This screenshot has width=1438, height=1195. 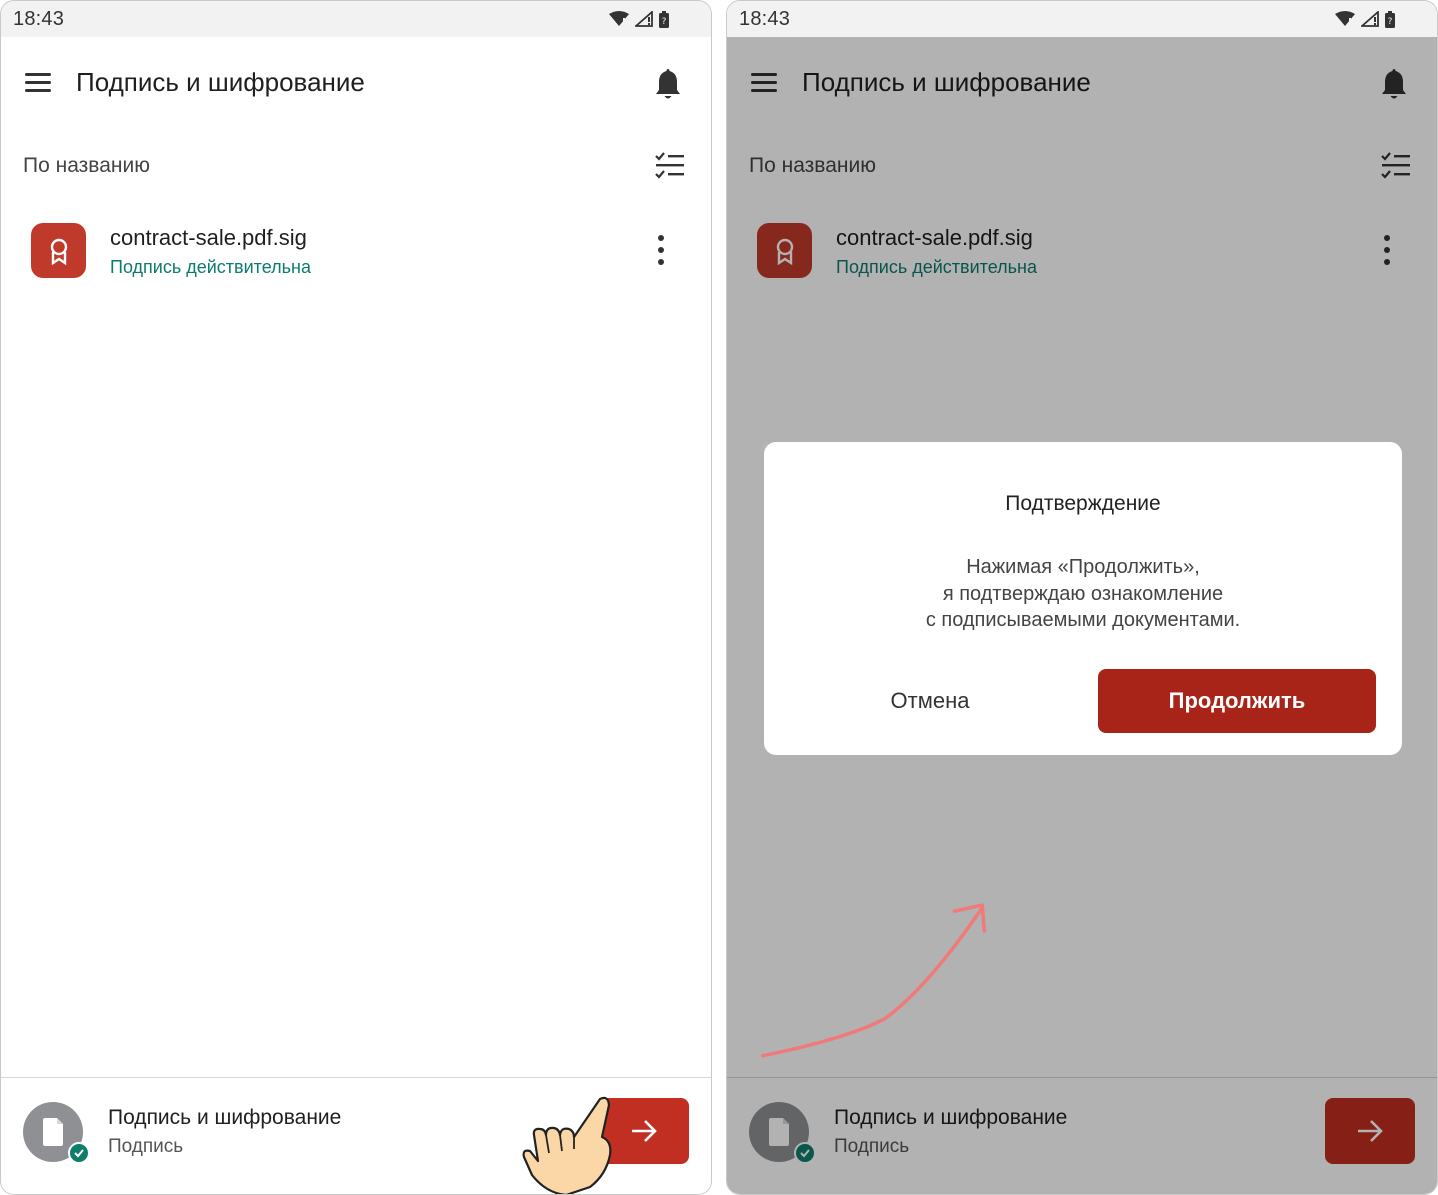 I want to click on menu-icon, so click(x=38, y=83).